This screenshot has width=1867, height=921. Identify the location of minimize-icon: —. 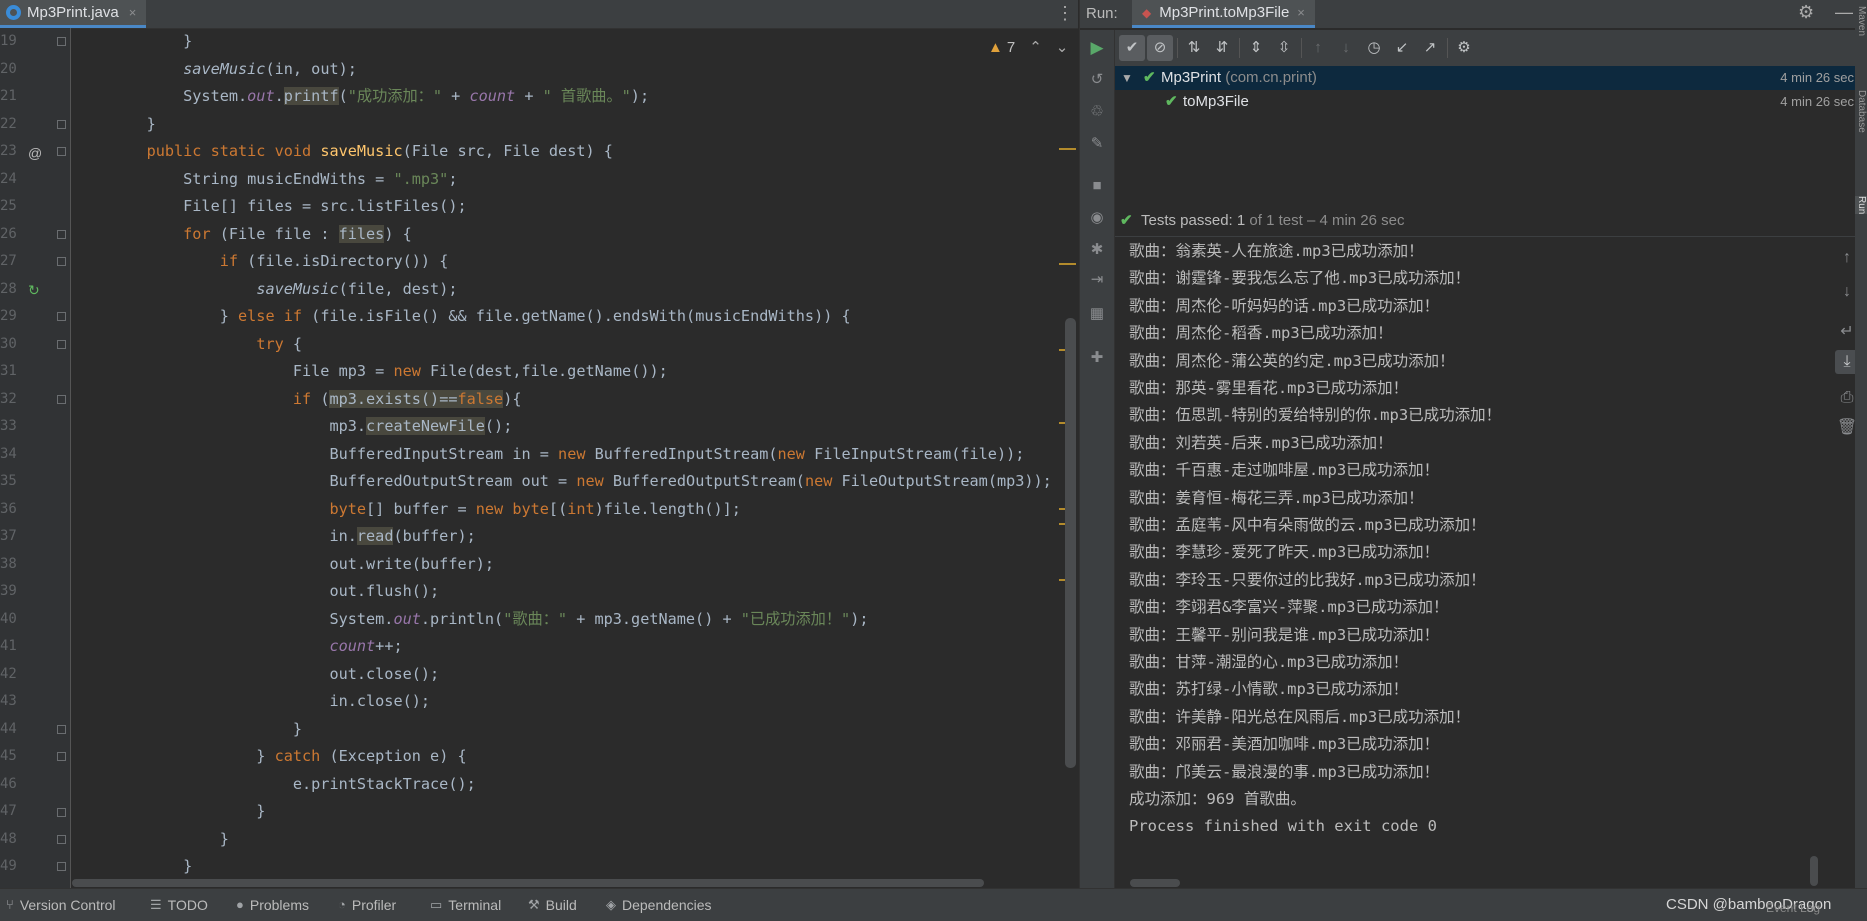
(1844, 12).